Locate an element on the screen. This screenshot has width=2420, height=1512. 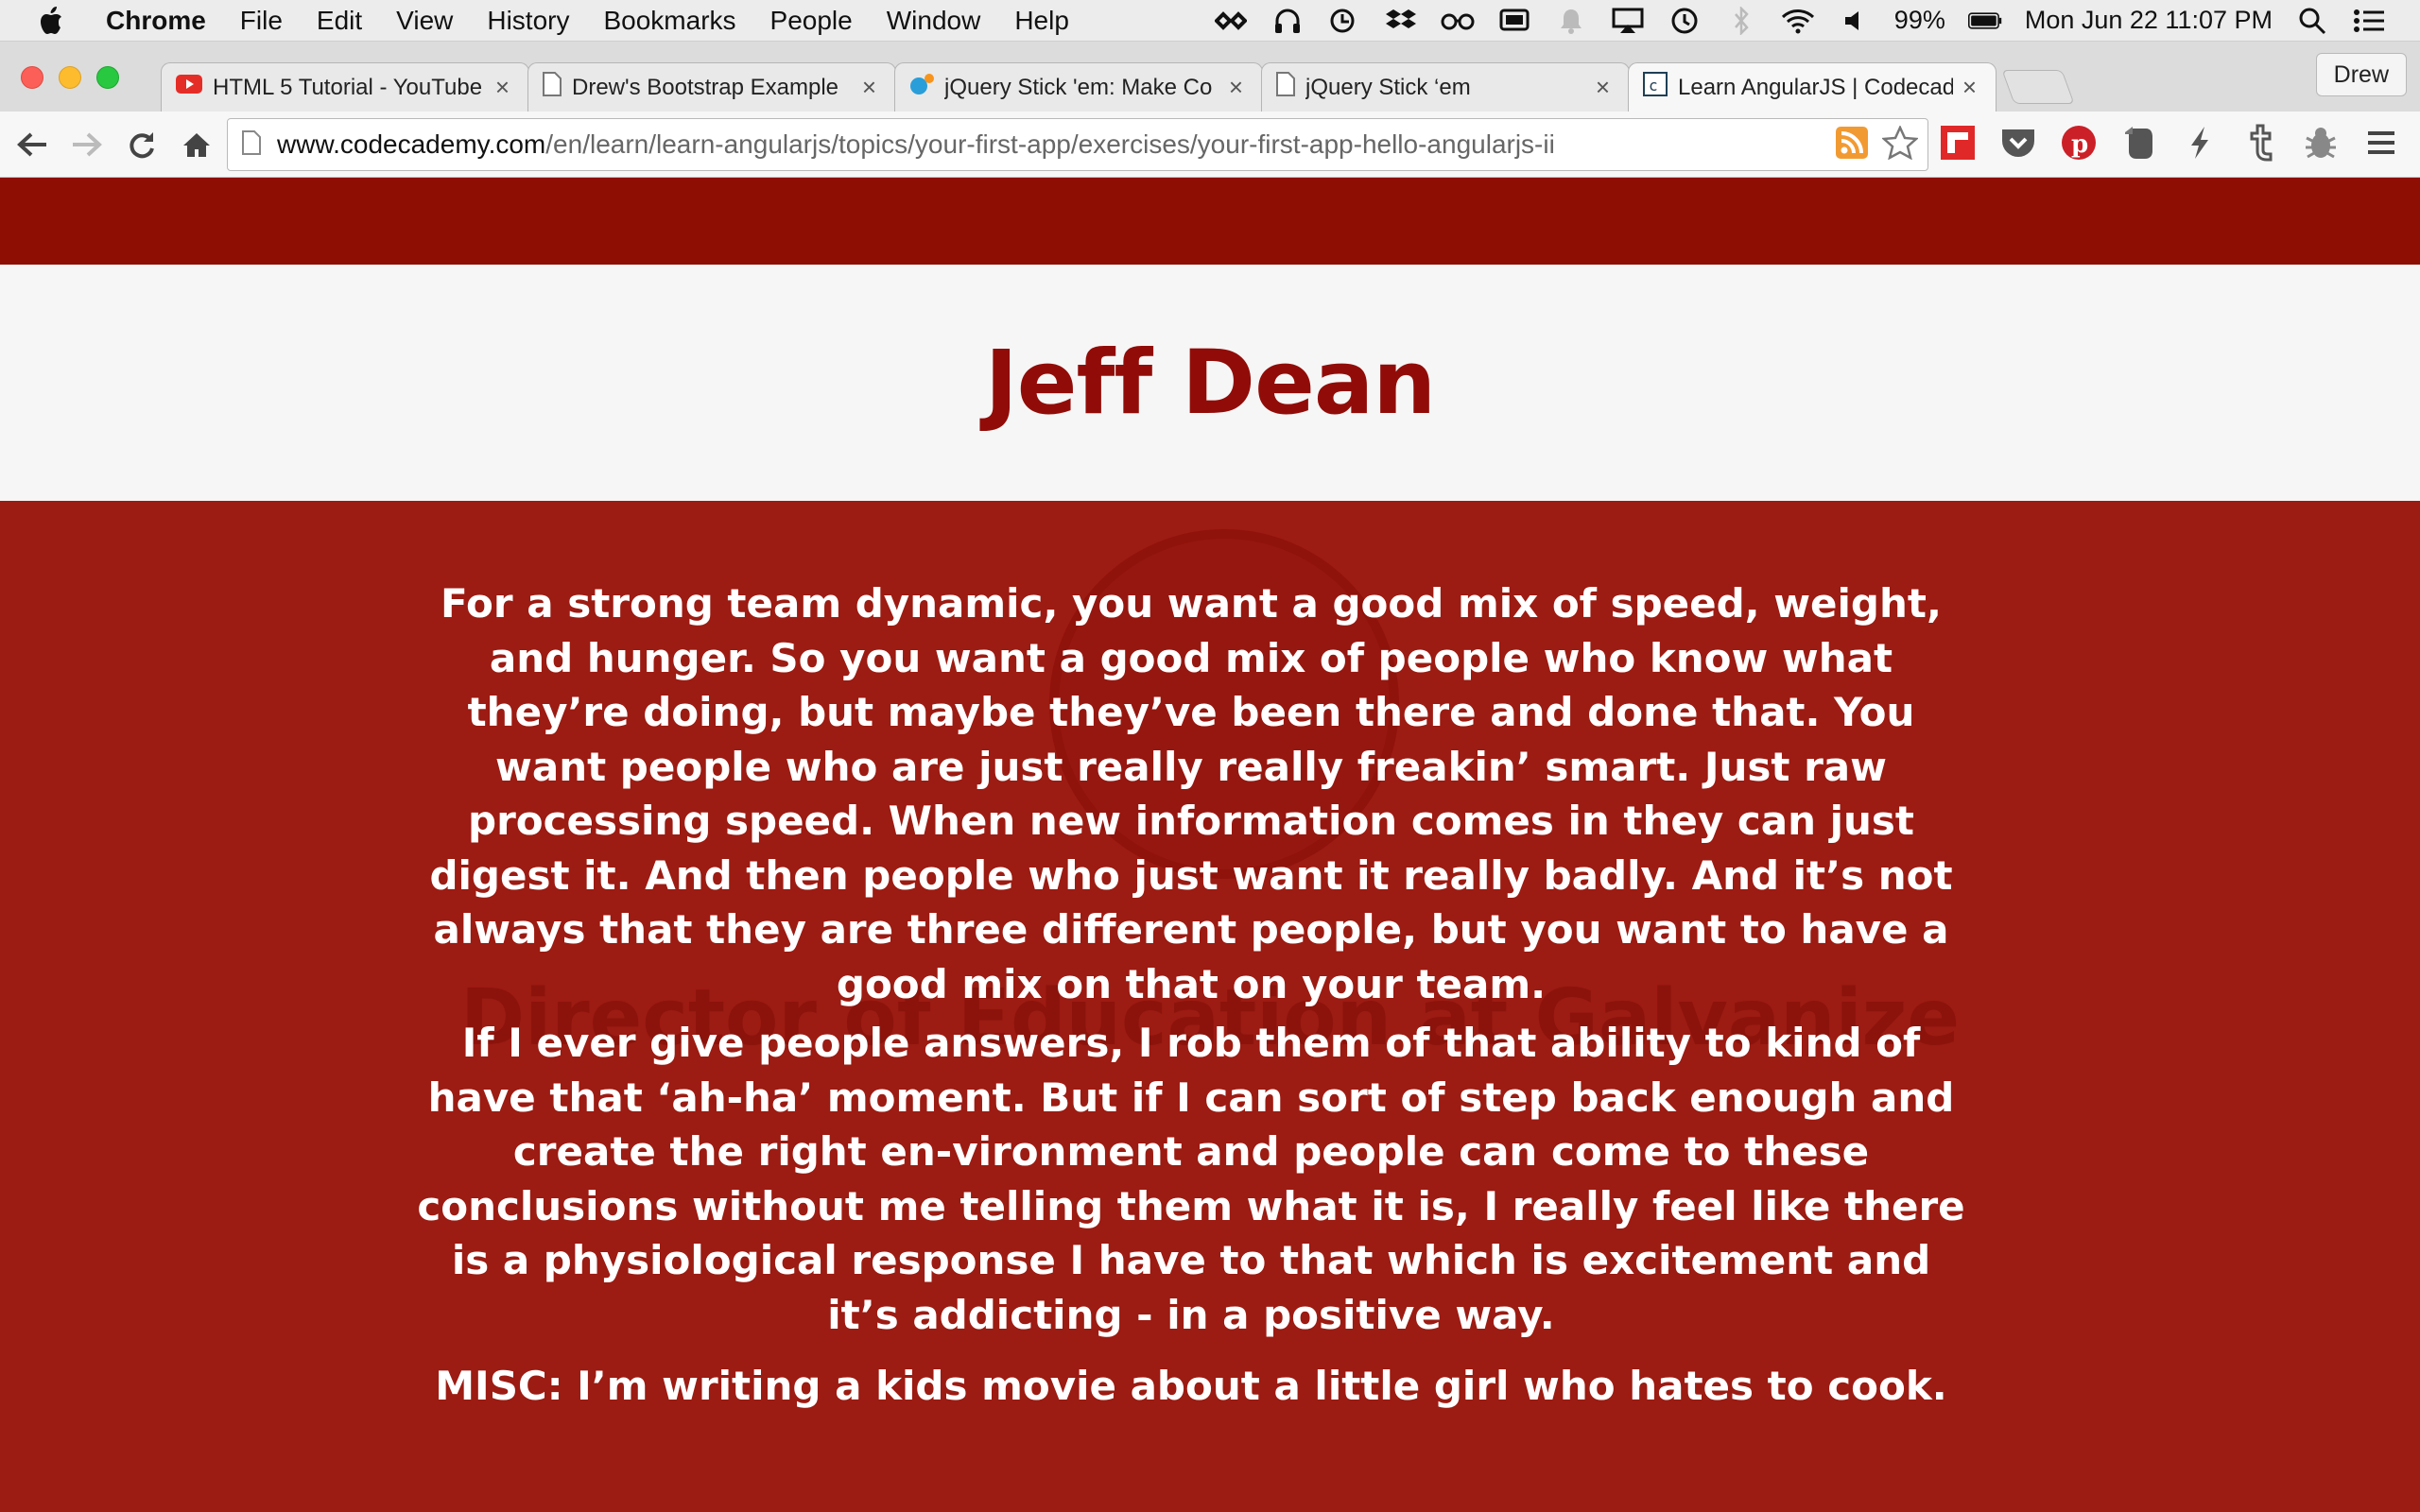
menu-window: Window is located at coordinates (934, 21).